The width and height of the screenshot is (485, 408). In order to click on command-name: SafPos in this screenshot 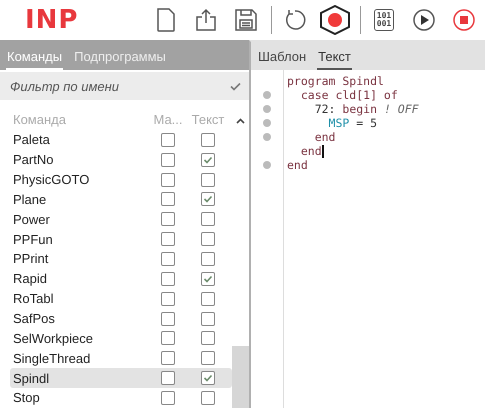, I will do `click(34, 318)`.